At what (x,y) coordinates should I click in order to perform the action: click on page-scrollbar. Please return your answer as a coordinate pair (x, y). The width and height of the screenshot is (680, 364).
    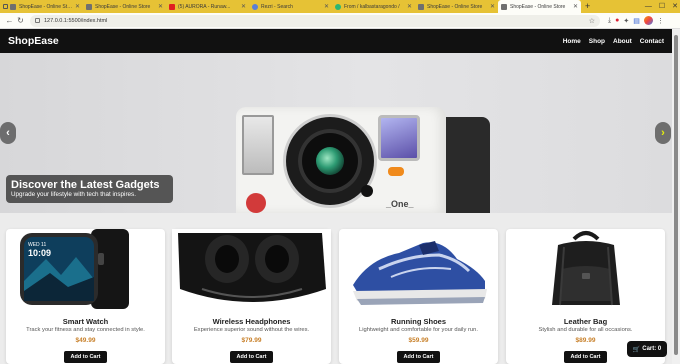
    Looking at the image, I should click on (676, 196).